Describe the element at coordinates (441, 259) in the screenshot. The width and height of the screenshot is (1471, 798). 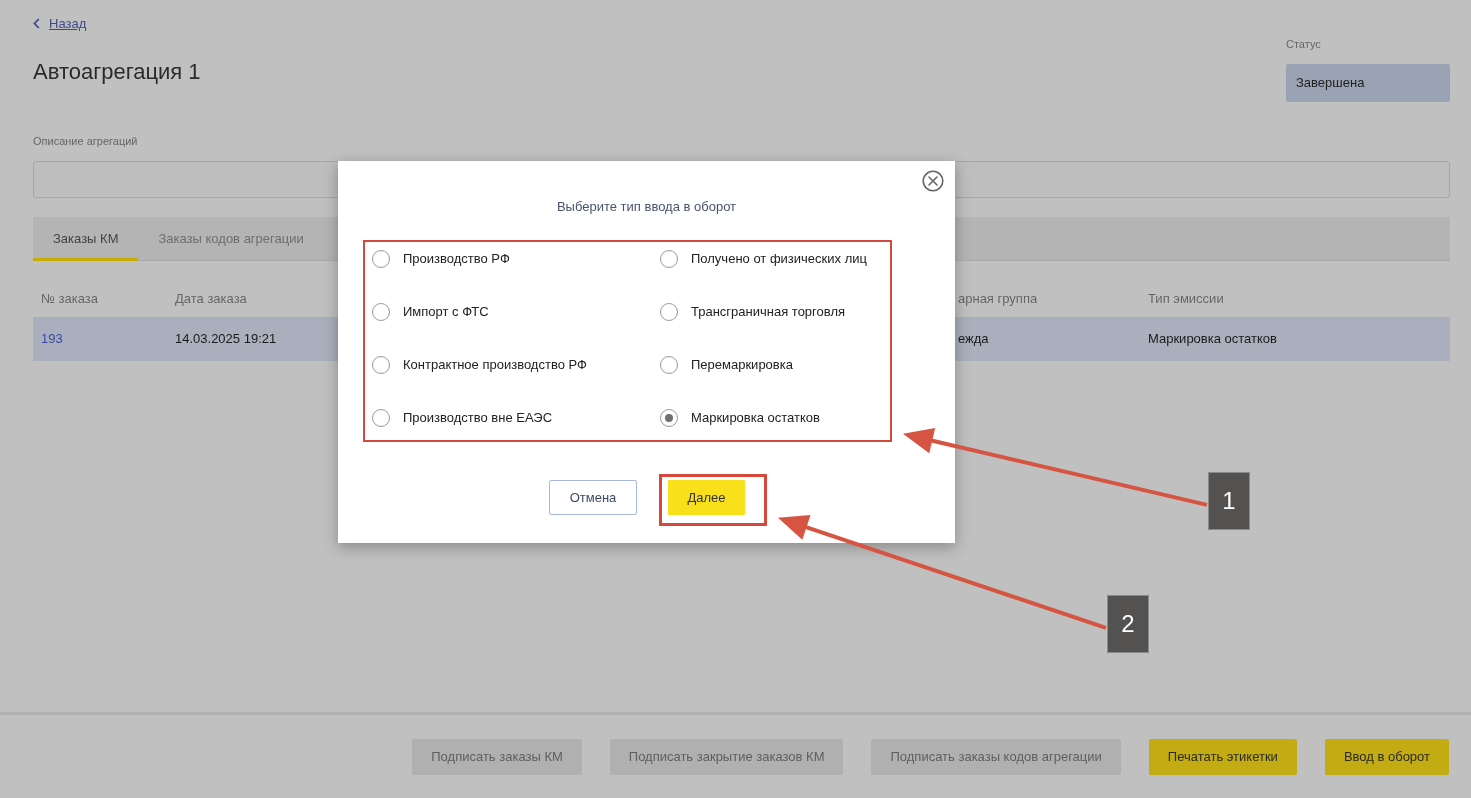
I see `radio-option: Производство РФ` at that location.